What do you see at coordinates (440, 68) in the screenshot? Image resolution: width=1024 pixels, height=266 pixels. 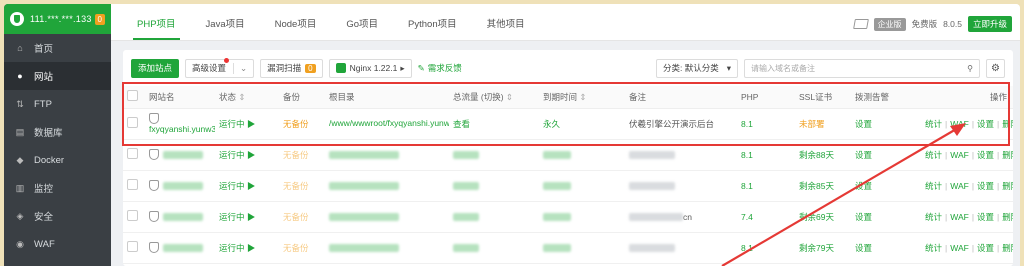 I see `feedback-link: ✎ 需求反馈` at bounding box center [440, 68].